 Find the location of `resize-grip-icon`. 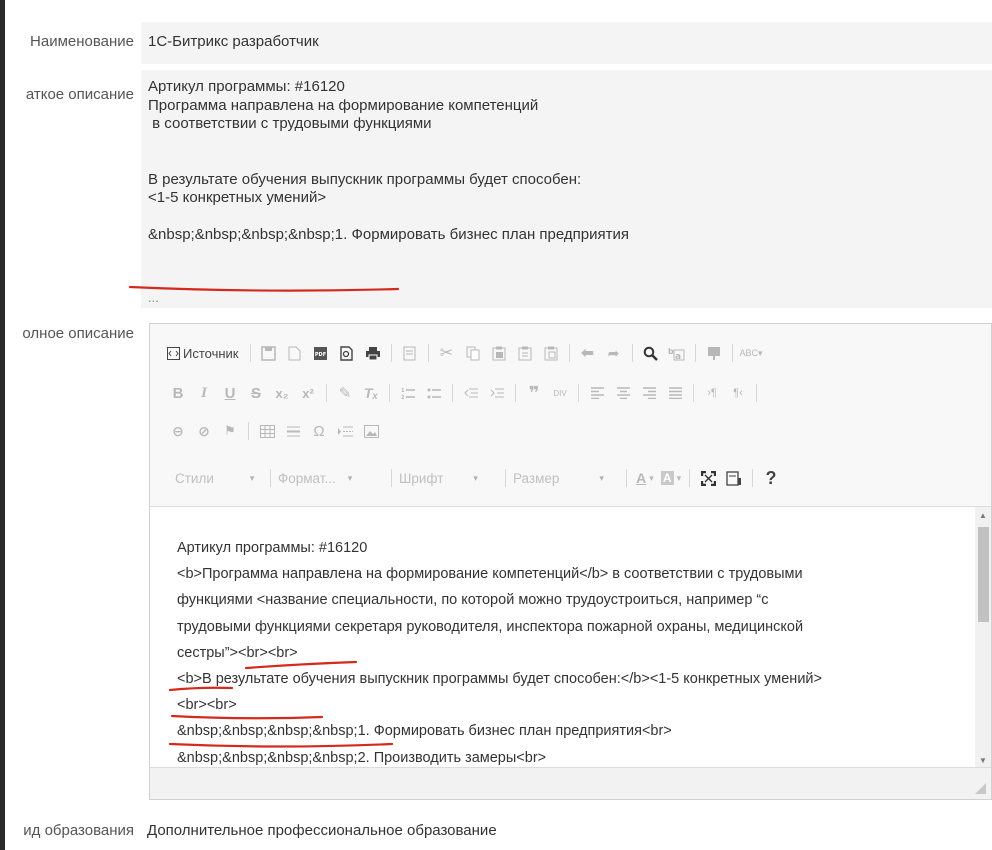

resize-grip-icon is located at coordinates (981, 789).